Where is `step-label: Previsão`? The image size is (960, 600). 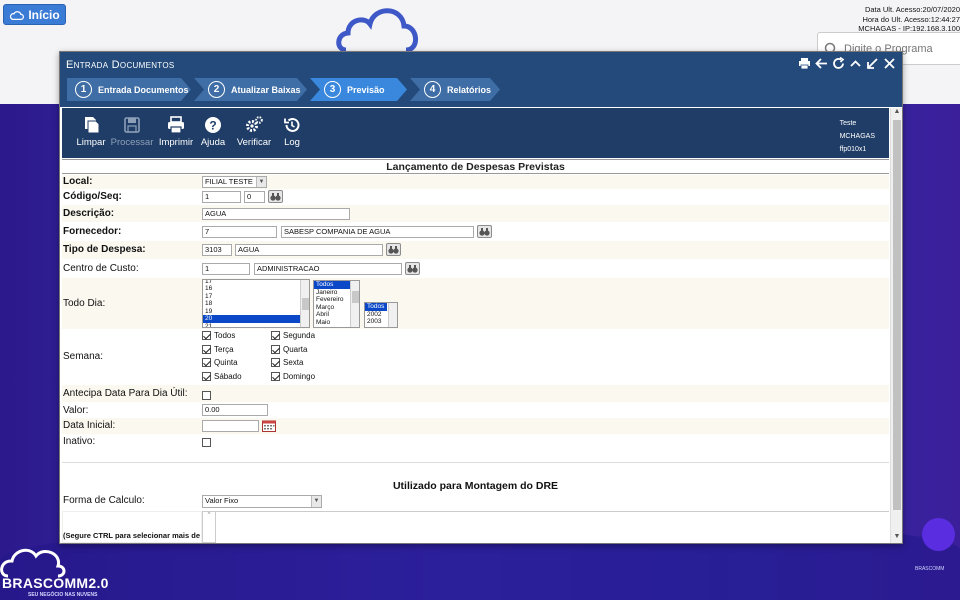
step-label: Previsão is located at coordinates (366, 89).